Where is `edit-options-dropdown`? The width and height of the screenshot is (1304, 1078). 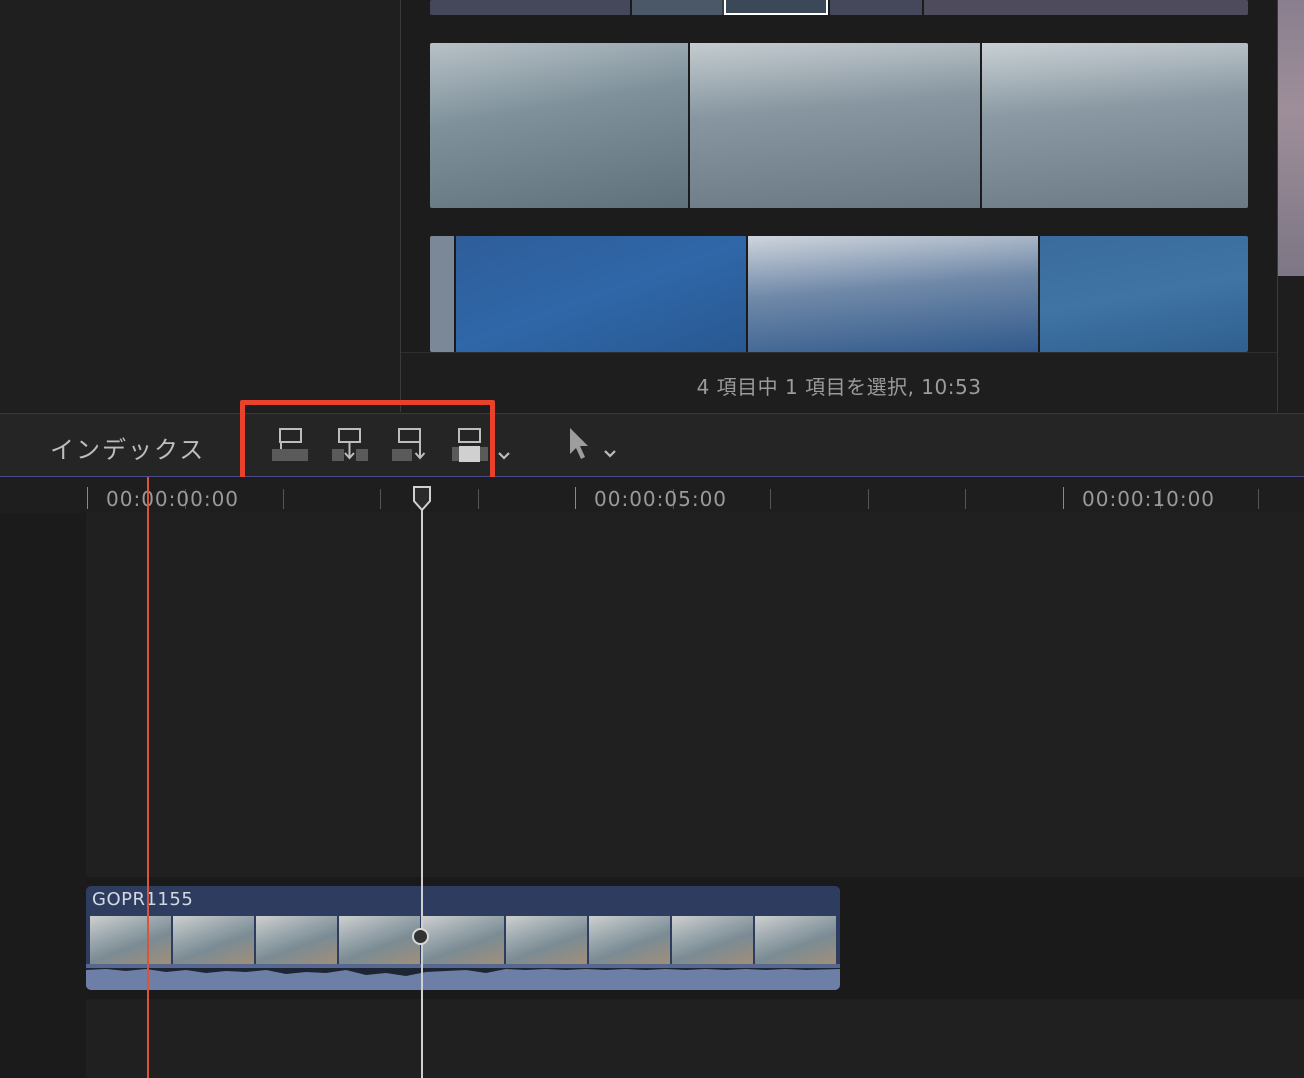 edit-options-dropdown is located at coordinates (504, 446).